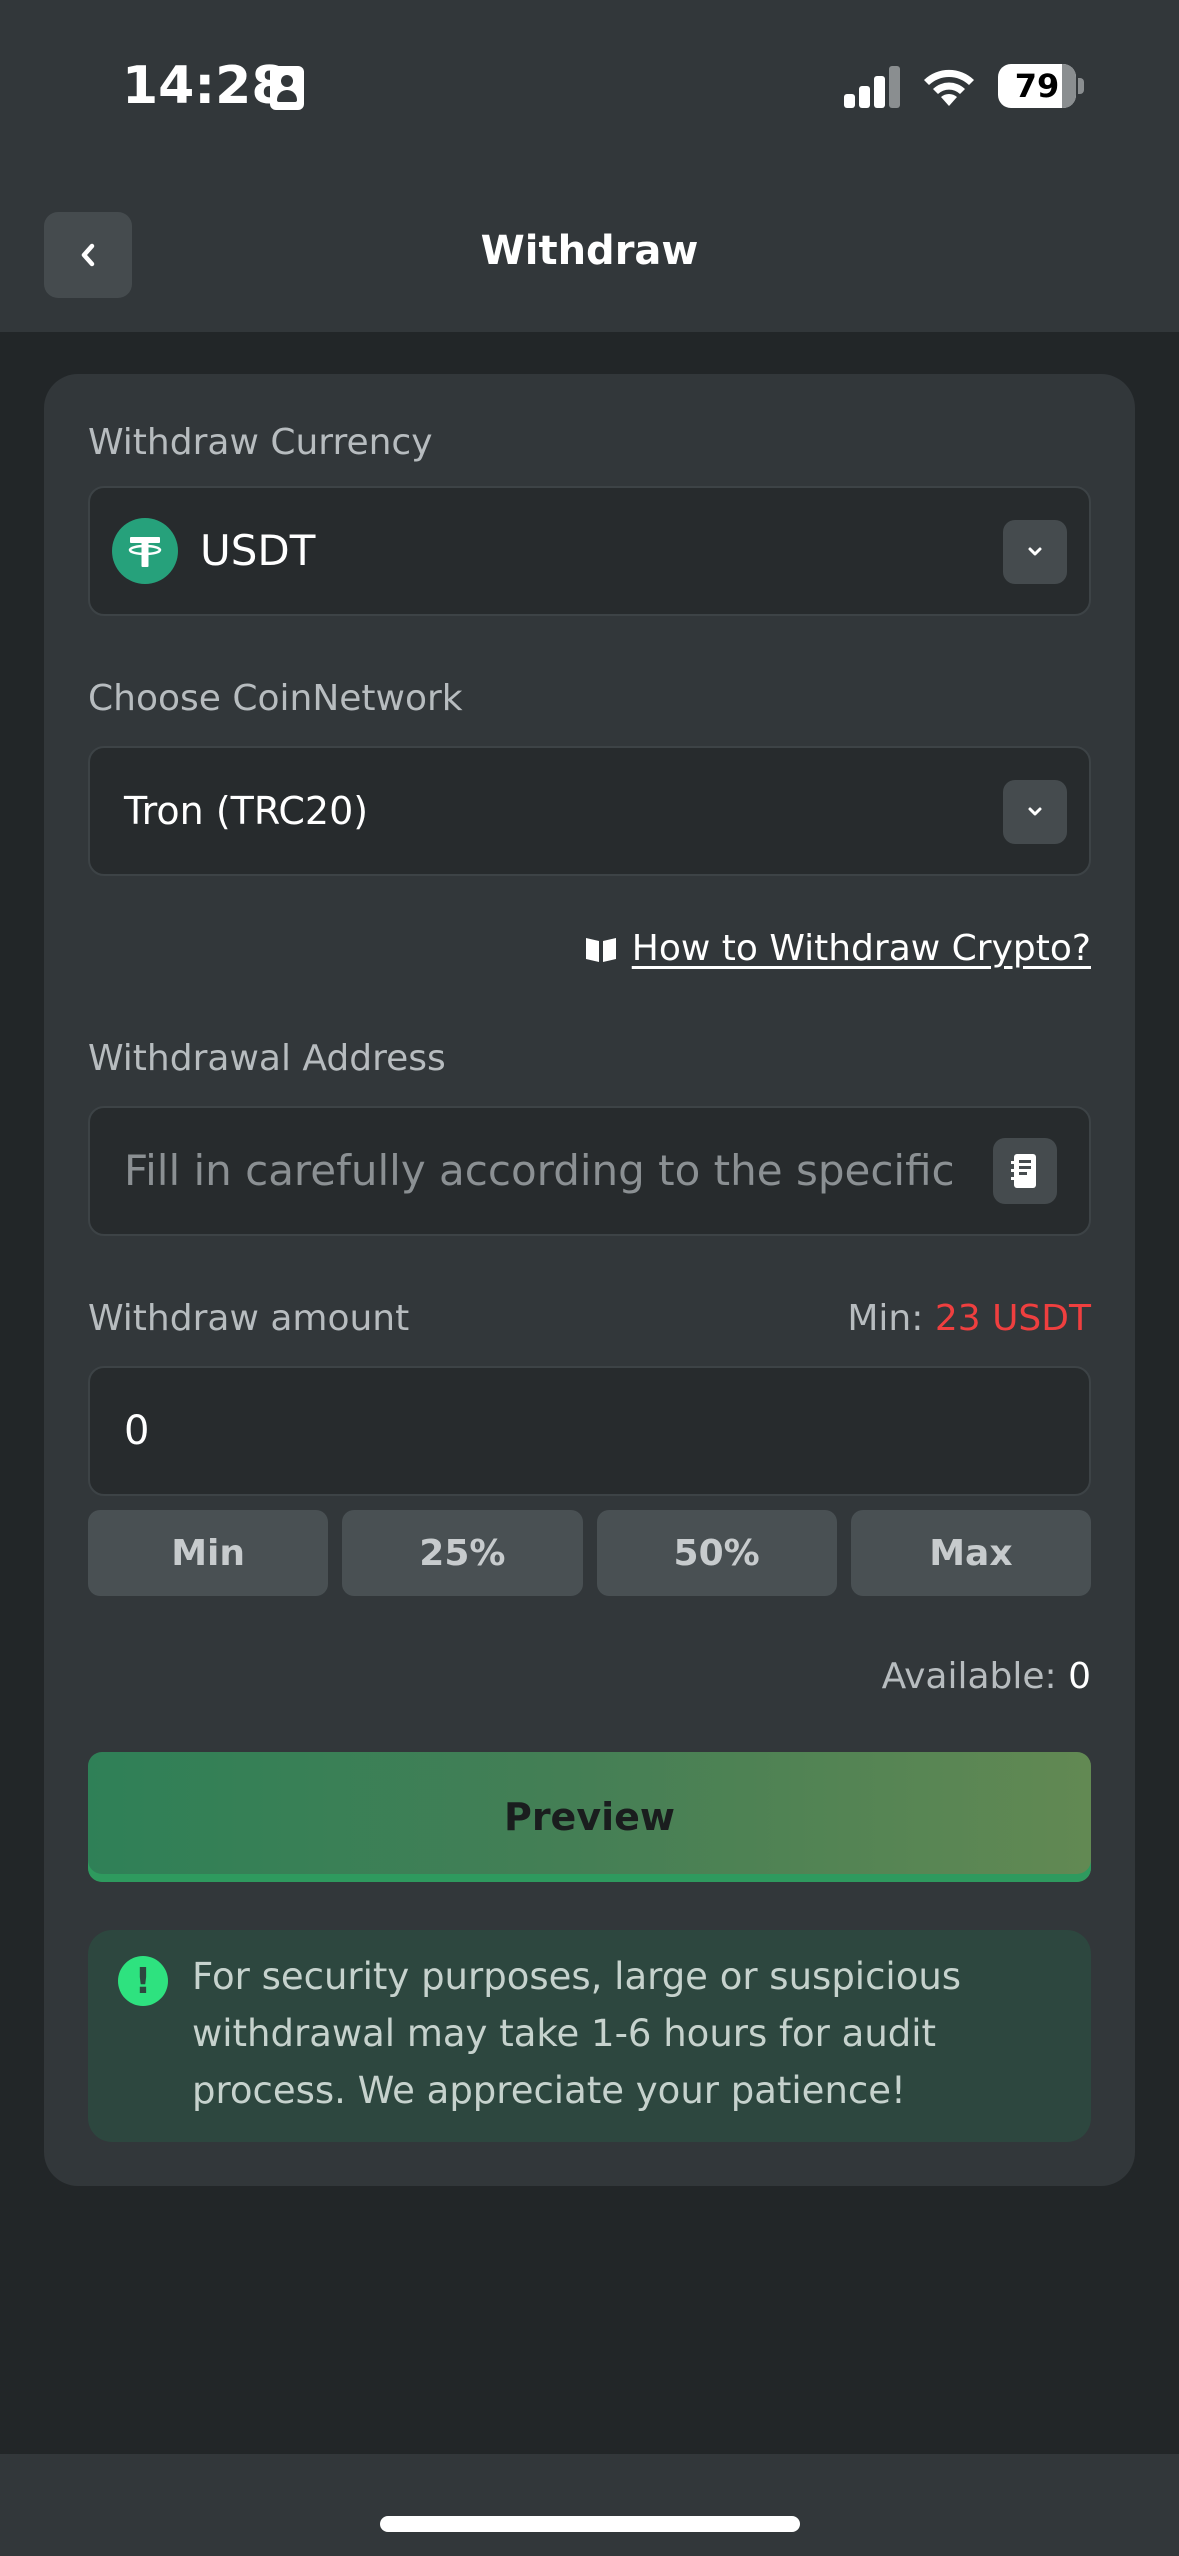 The height and width of the screenshot is (2556, 1179). Describe the element at coordinates (589, 1431) in the screenshot. I see `amount-input: 0` at that location.